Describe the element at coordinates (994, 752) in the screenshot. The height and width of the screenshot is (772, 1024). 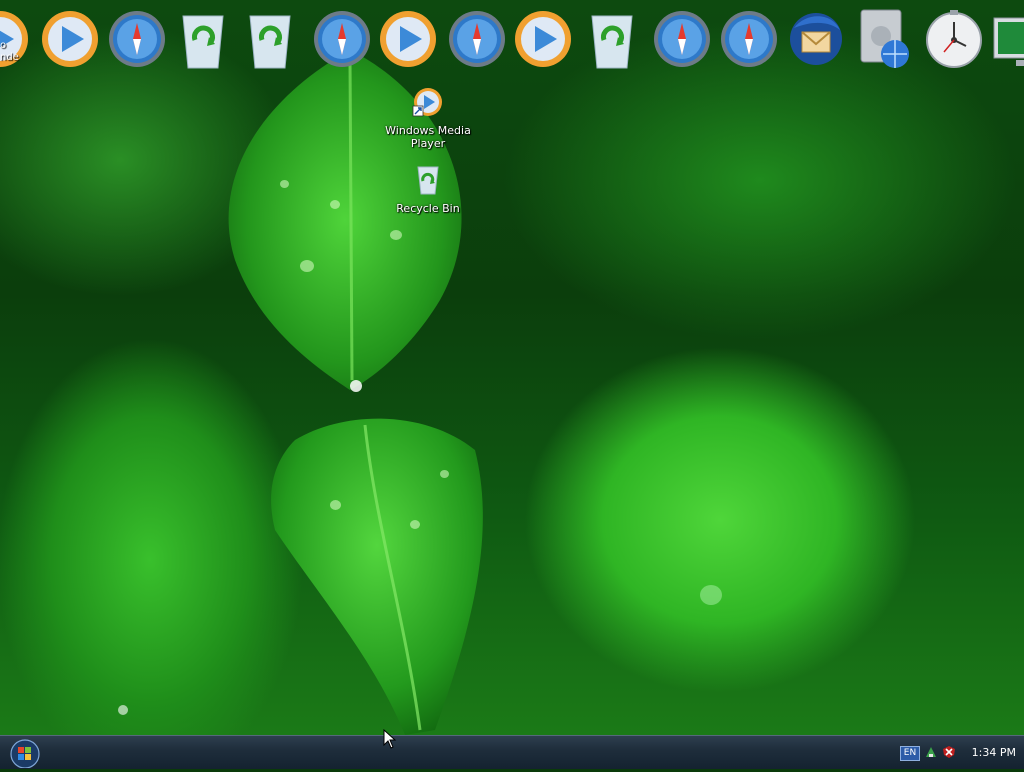
I see `taskbar-clock: 1:34 PM` at that location.